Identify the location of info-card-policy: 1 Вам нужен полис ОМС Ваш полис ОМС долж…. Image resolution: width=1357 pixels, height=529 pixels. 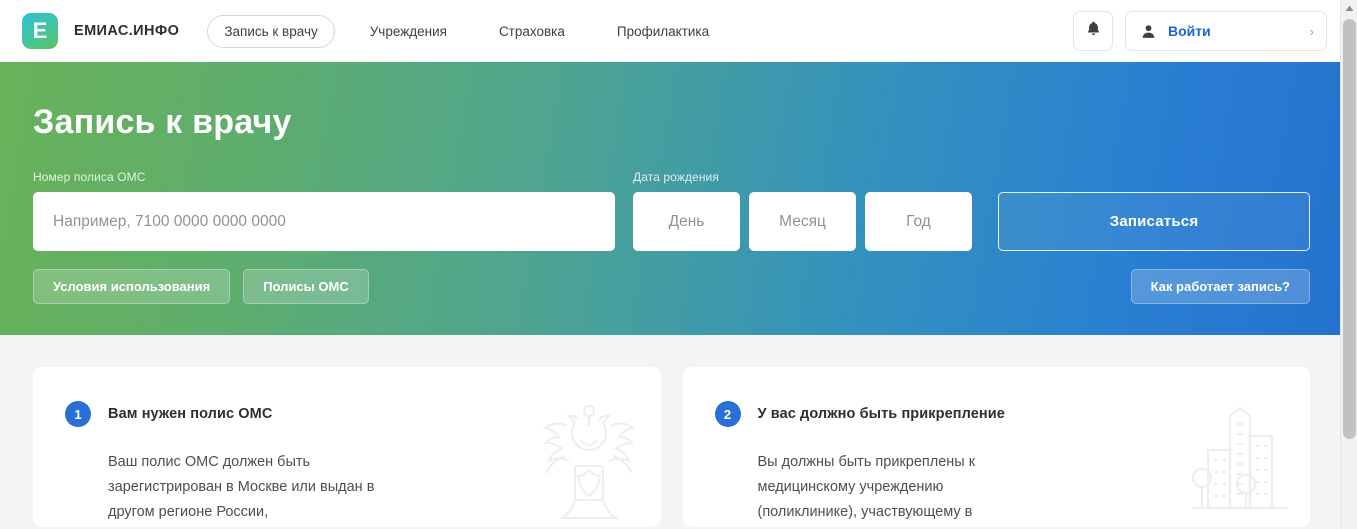
(347, 447).